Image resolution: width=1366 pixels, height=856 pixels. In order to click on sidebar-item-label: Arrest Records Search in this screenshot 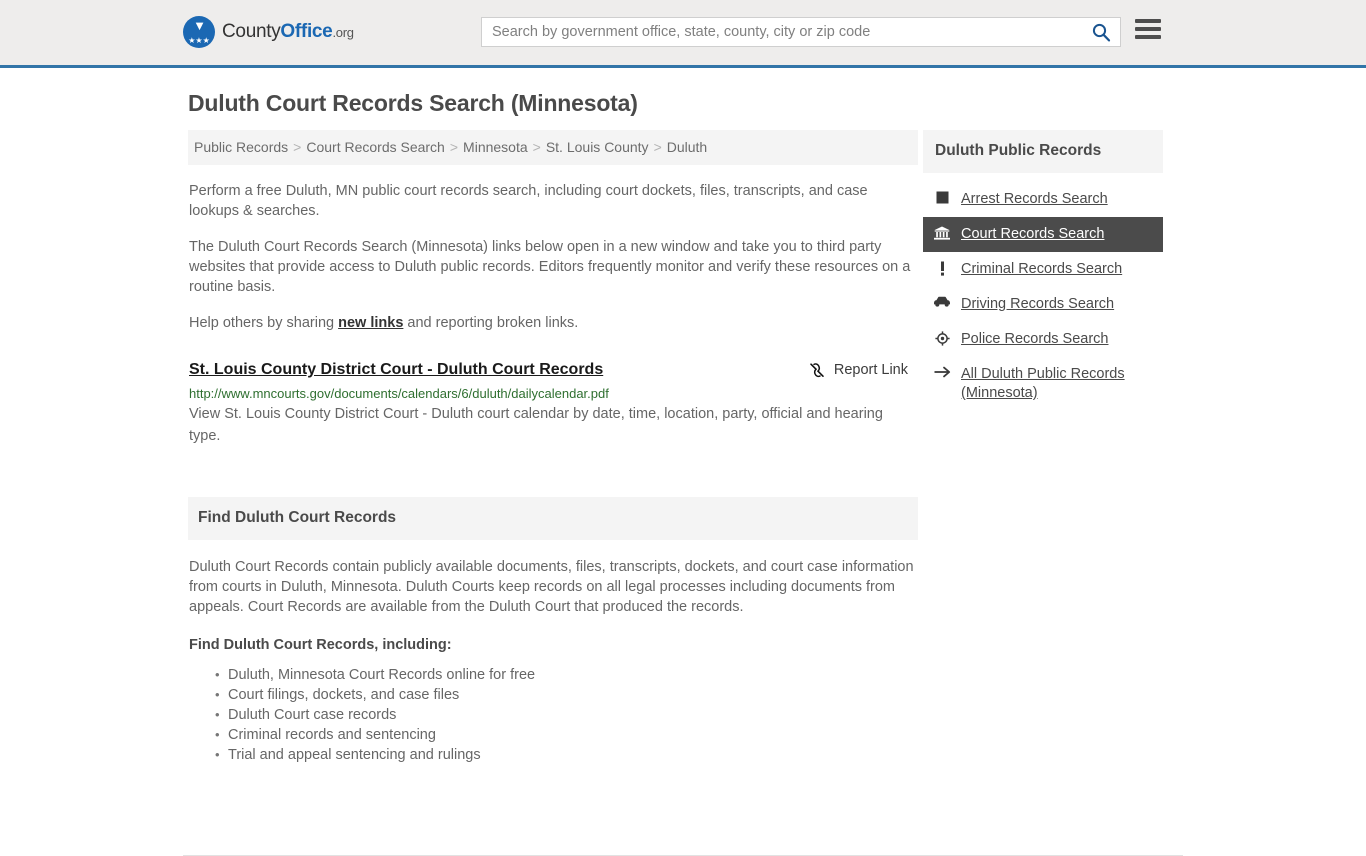, I will do `click(1034, 199)`.